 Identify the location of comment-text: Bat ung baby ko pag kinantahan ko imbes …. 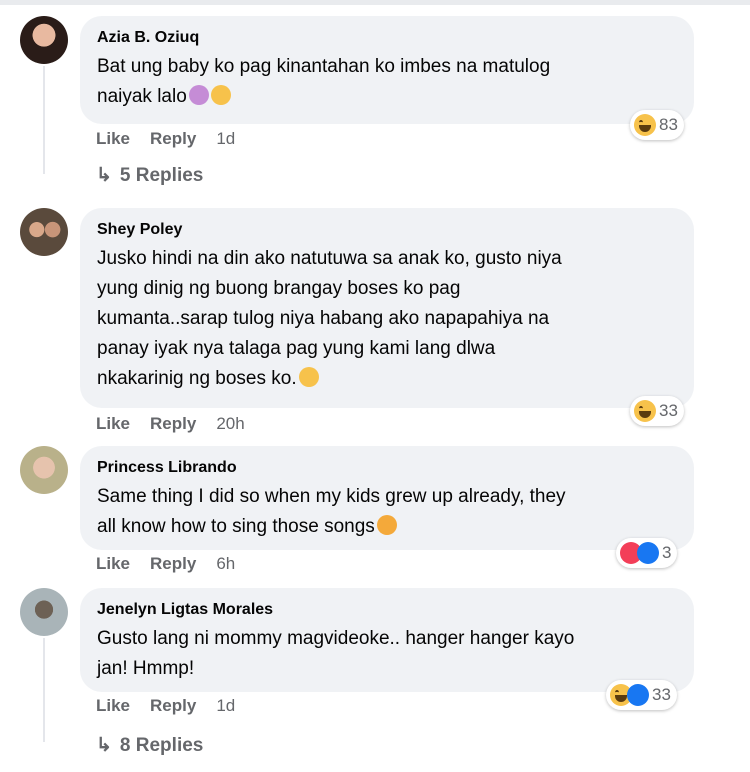
(324, 81).